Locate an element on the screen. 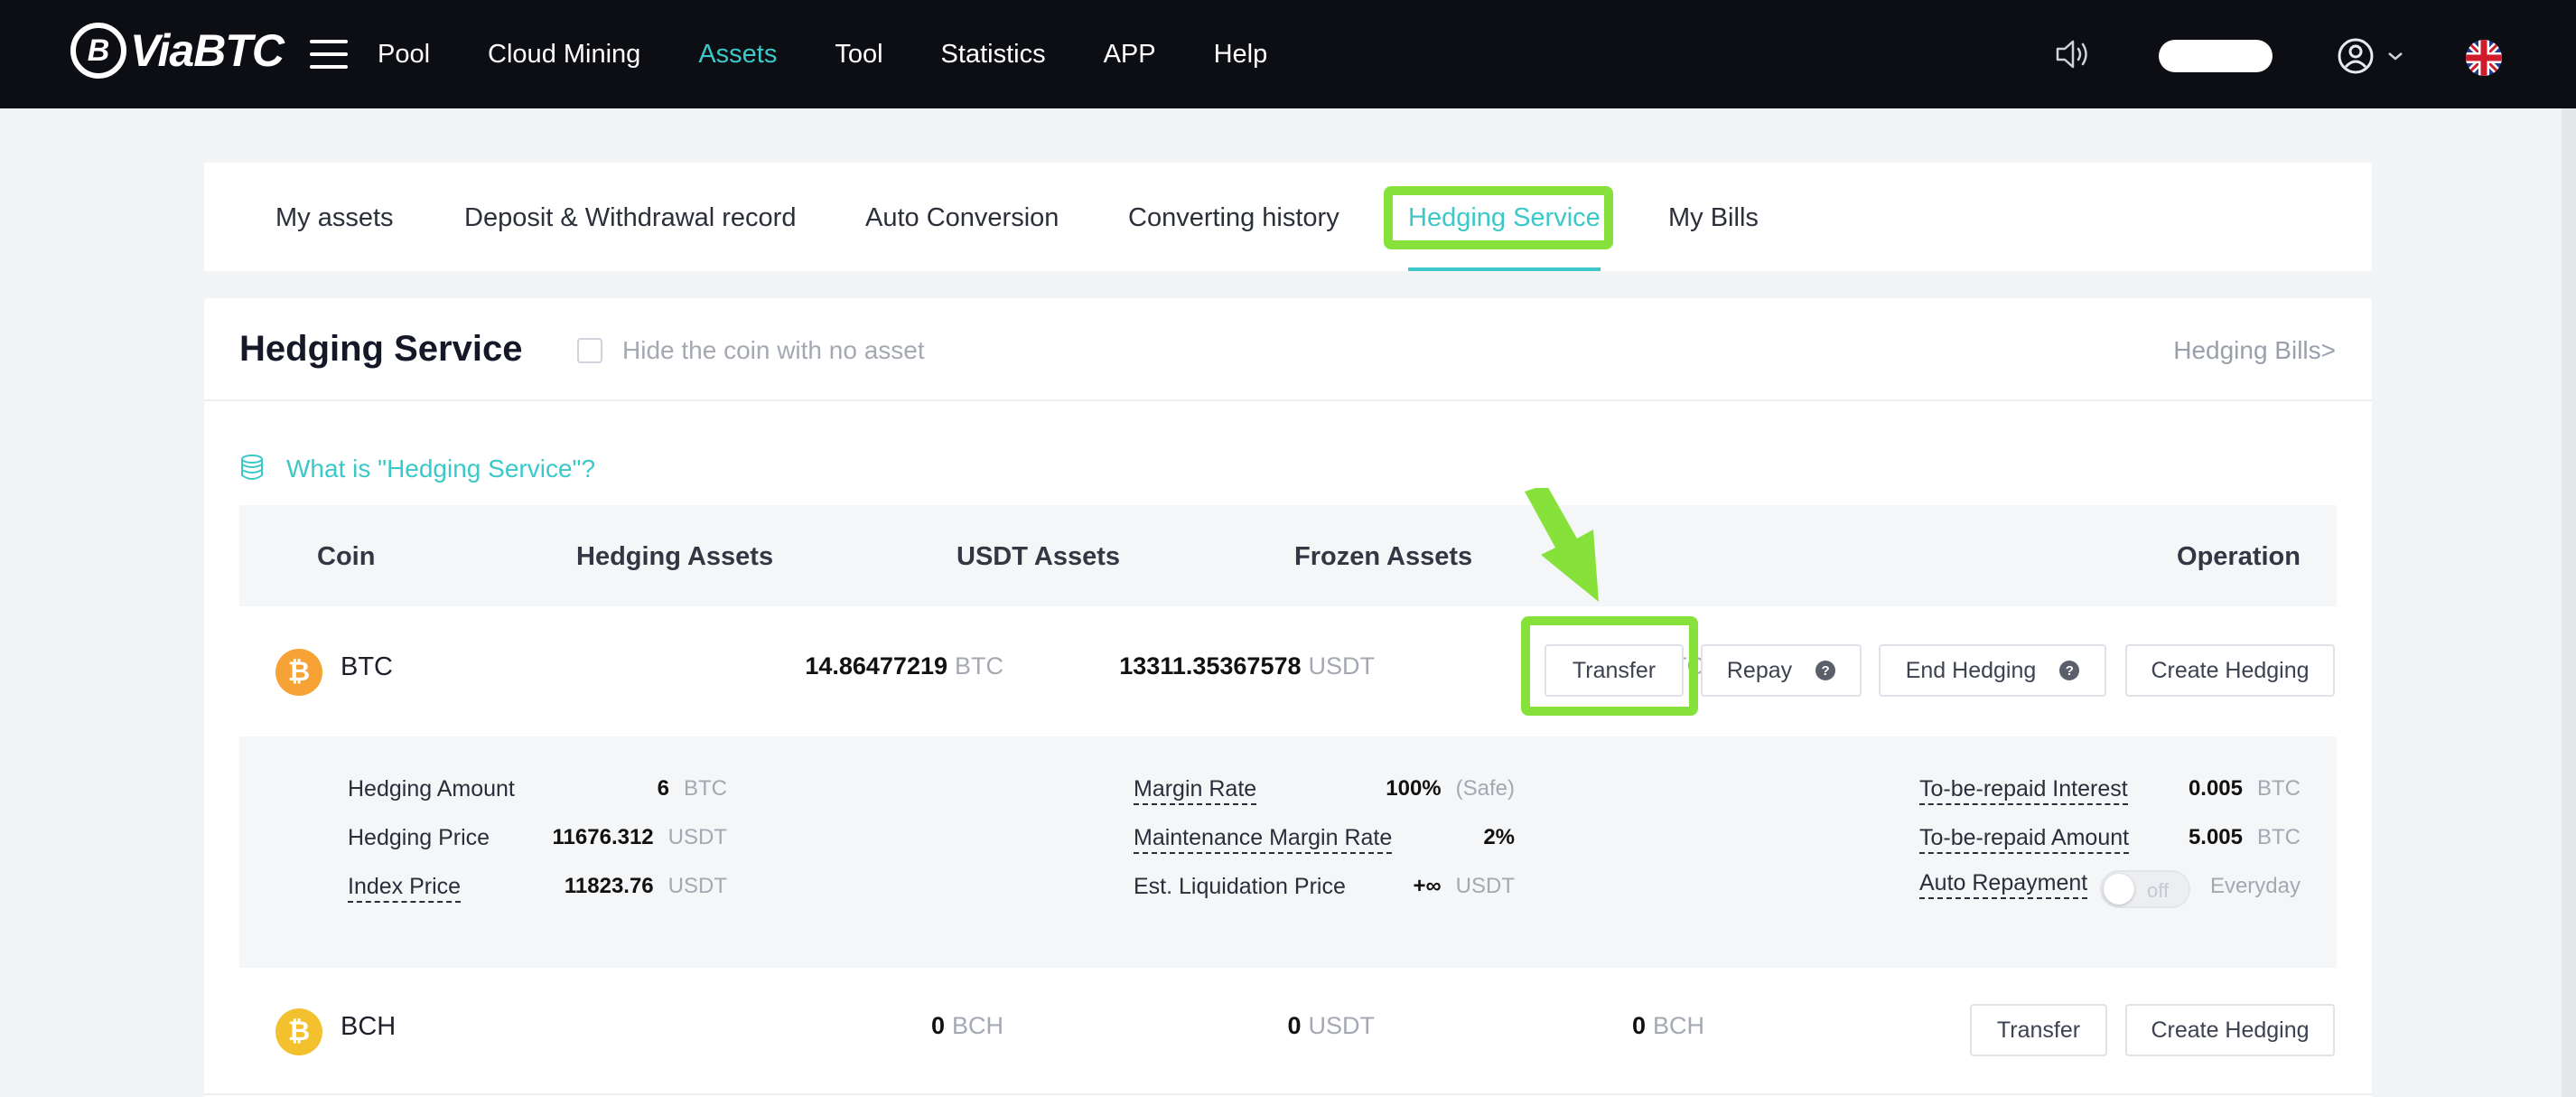  nav-item-pool: Pool is located at coordinates (404, 55).